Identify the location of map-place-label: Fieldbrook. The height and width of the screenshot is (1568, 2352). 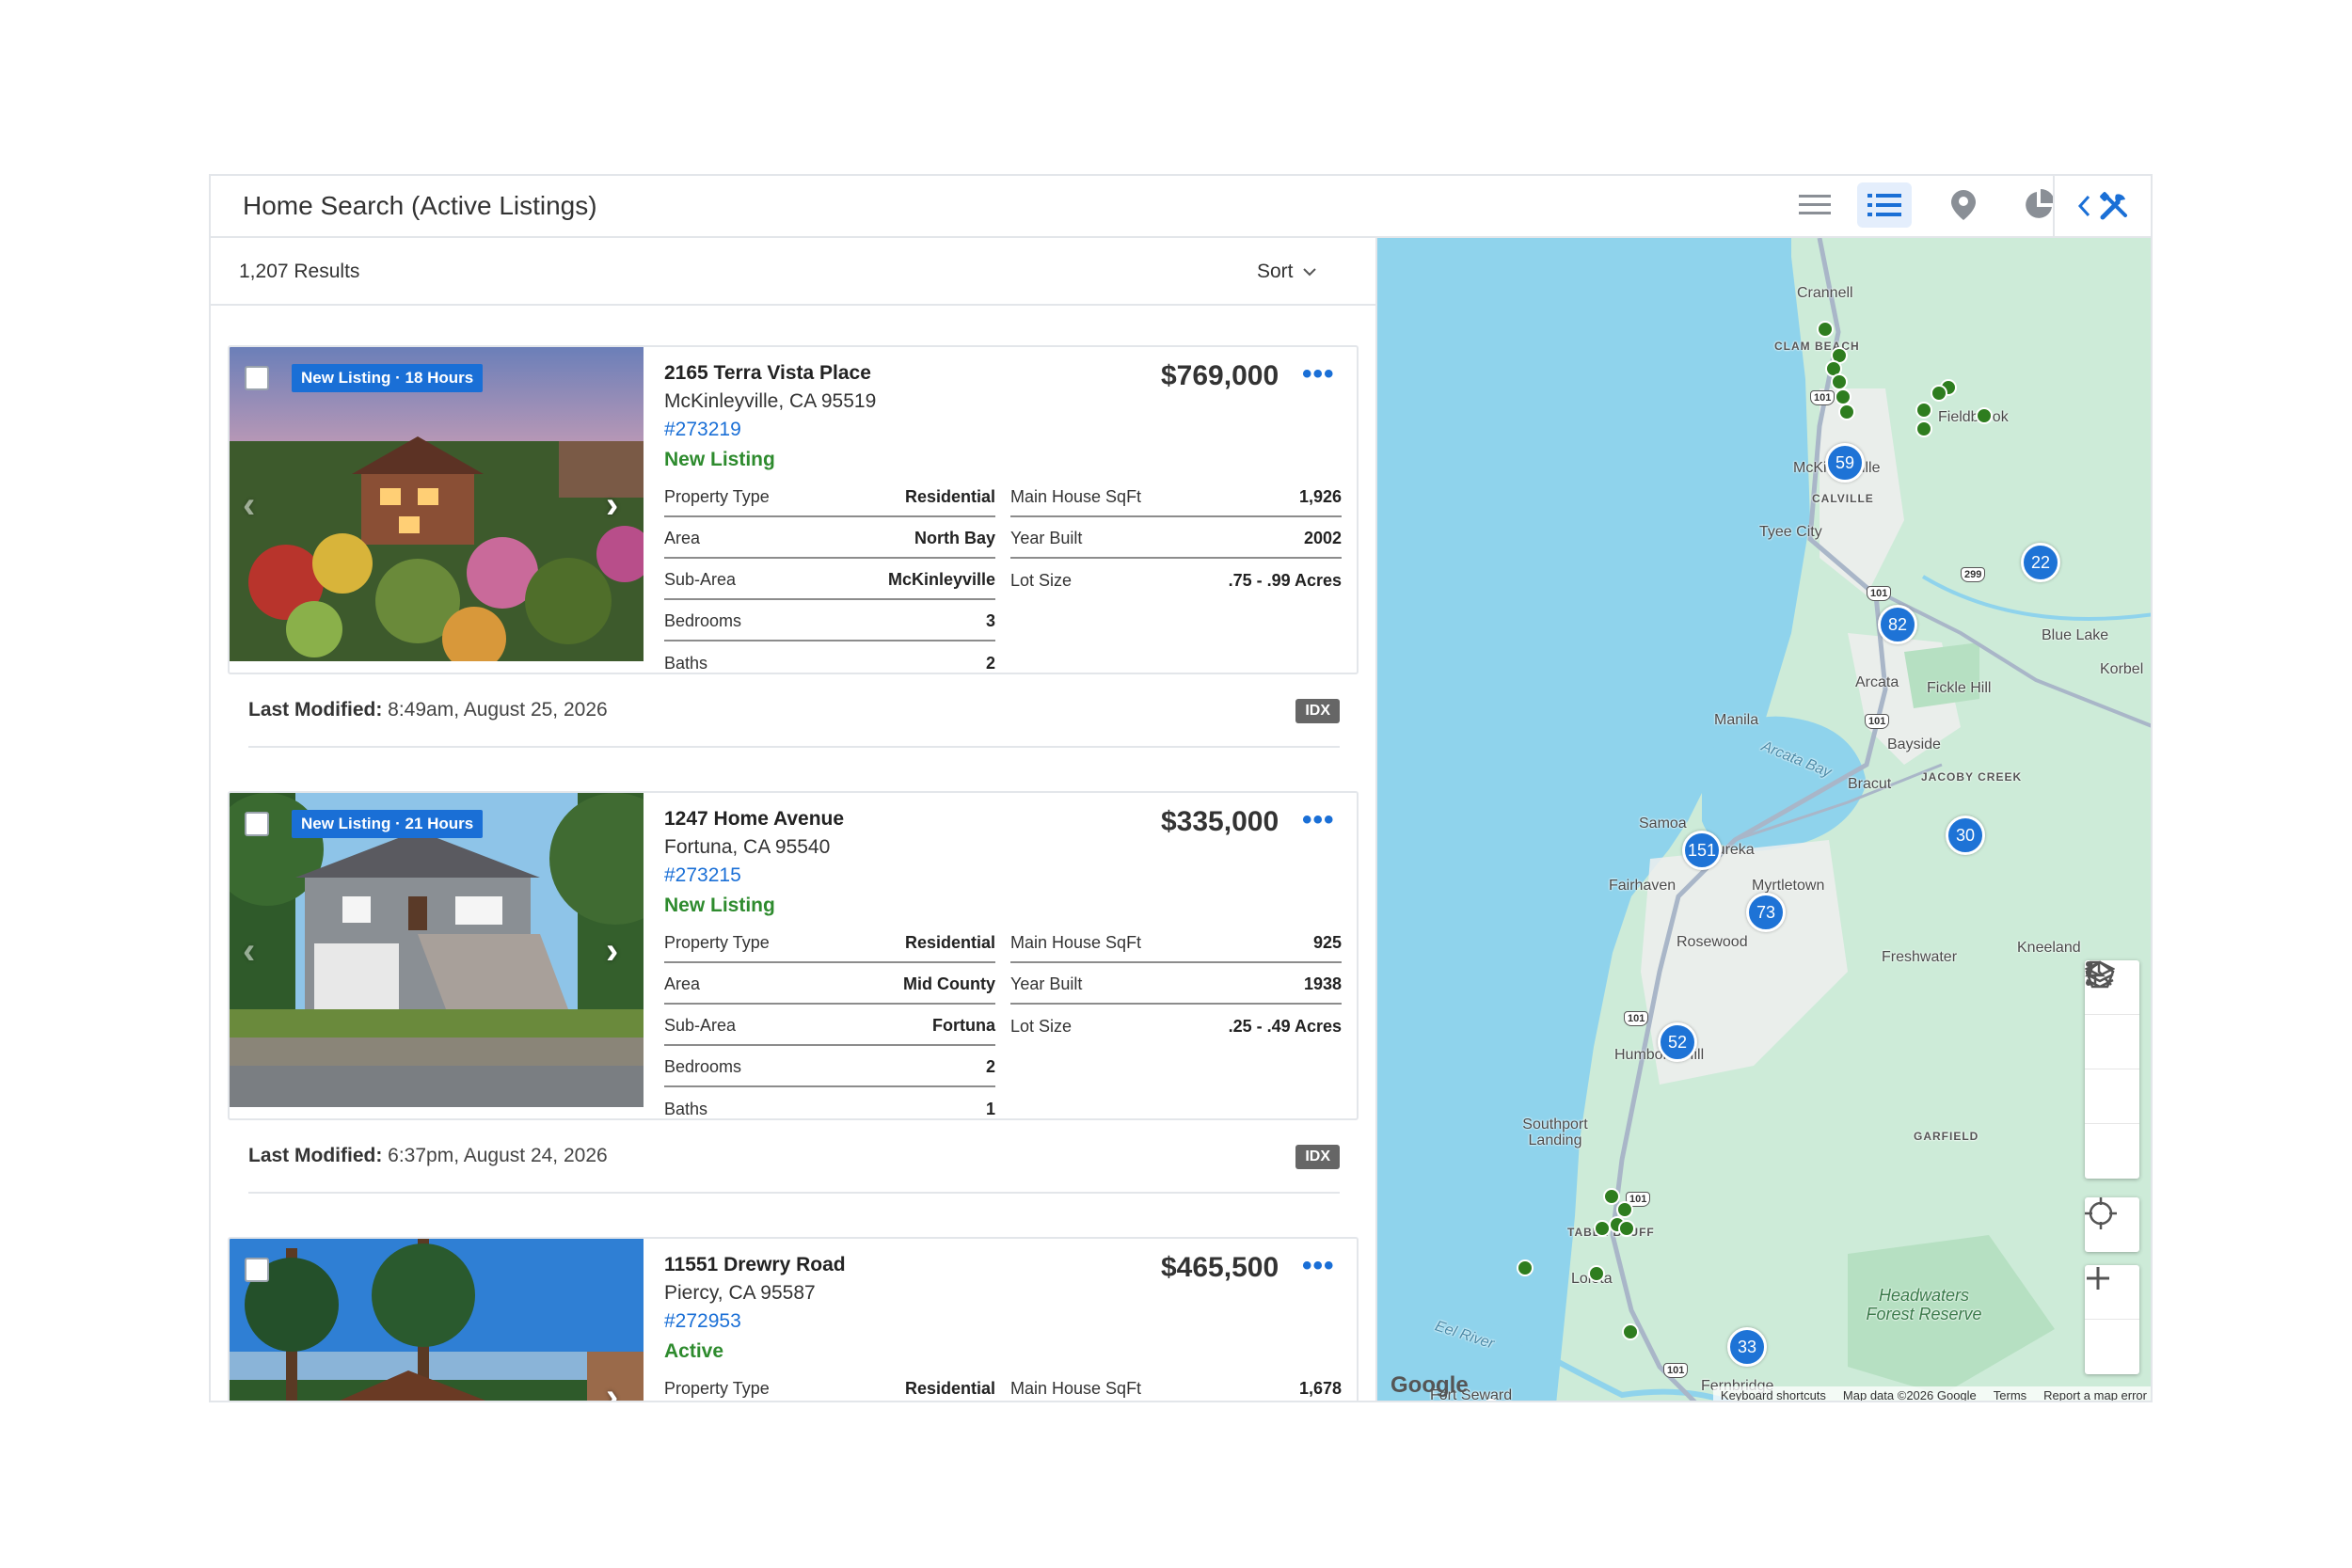
(1973, 417).